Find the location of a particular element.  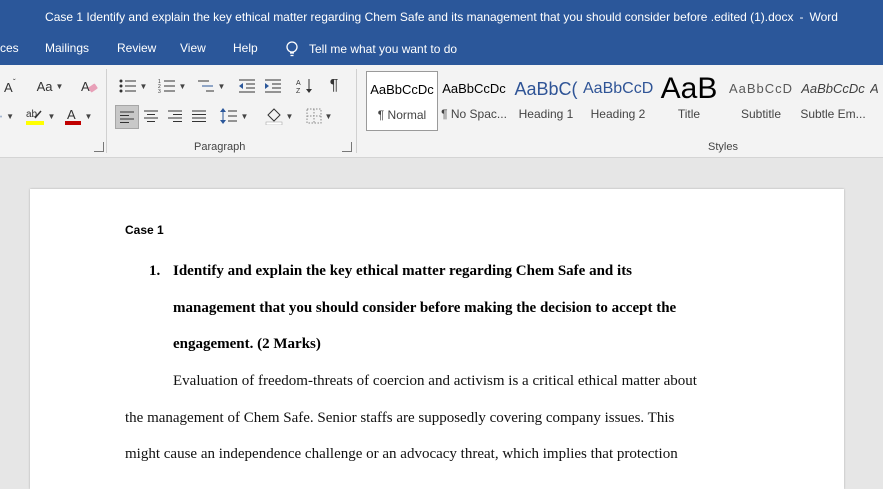

align-center-icon is located at coordinates (151, 116).